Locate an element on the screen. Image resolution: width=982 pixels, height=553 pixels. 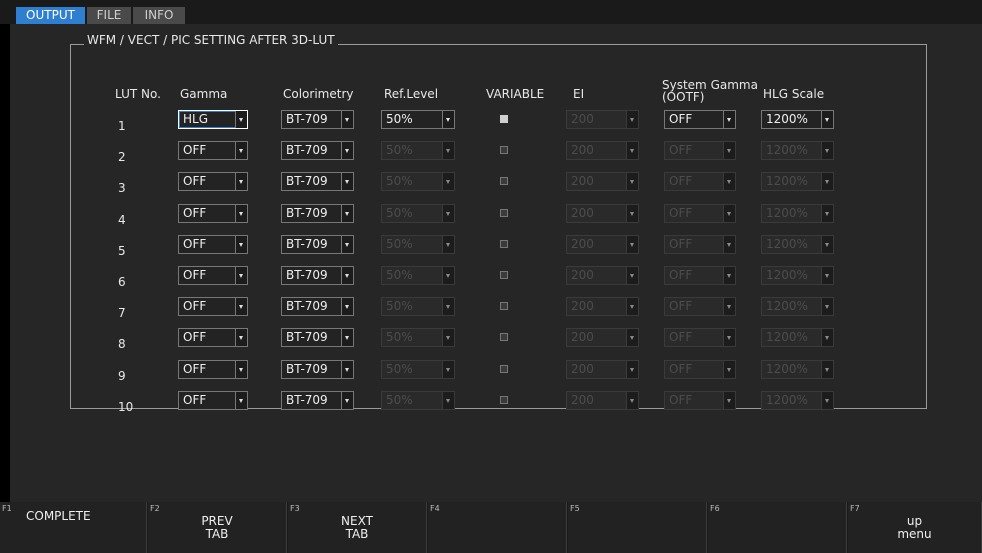
function-key-f5: F5 is located at coordinates (637, 527).